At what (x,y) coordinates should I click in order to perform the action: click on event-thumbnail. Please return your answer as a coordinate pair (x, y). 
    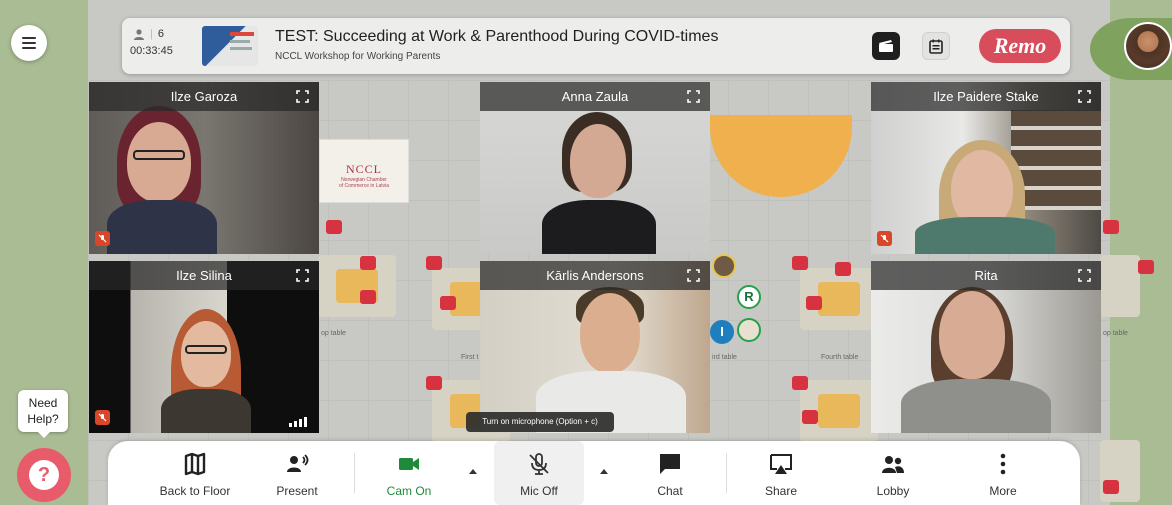
    Looking at the image, I should click on (230, 46).